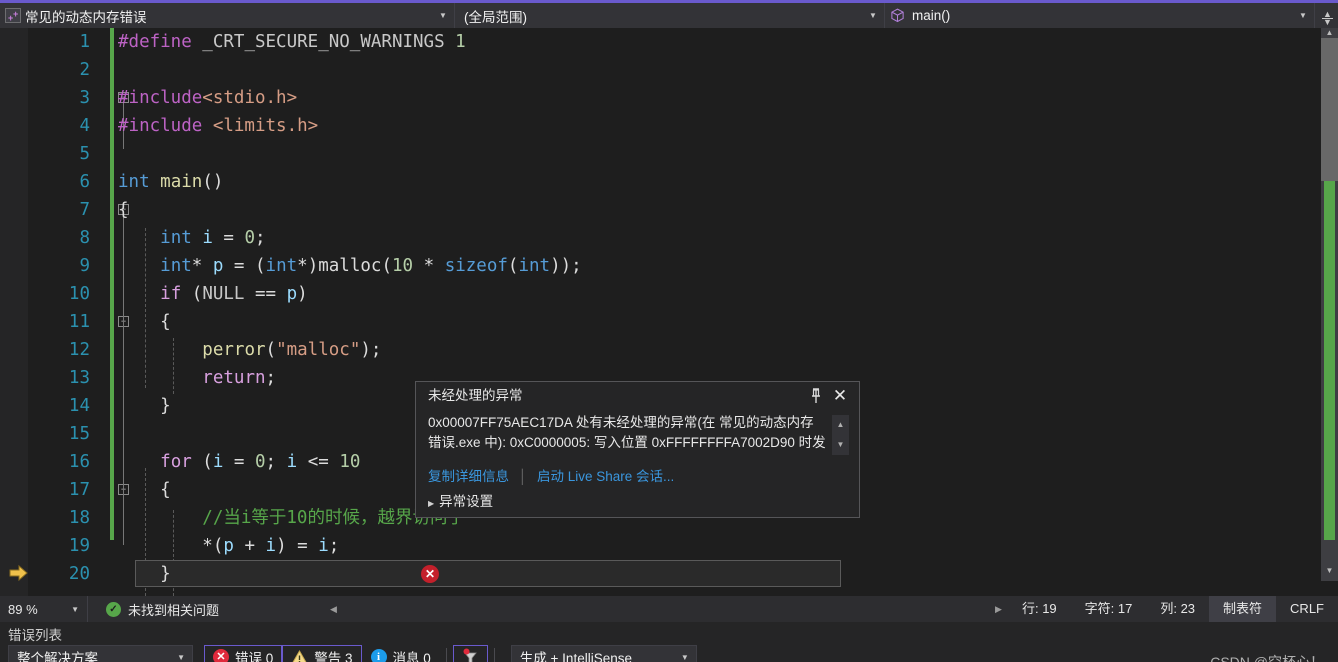  Describe the element at coordinates (816, 396) in the screenshot. I see `pin-icon` at that location.